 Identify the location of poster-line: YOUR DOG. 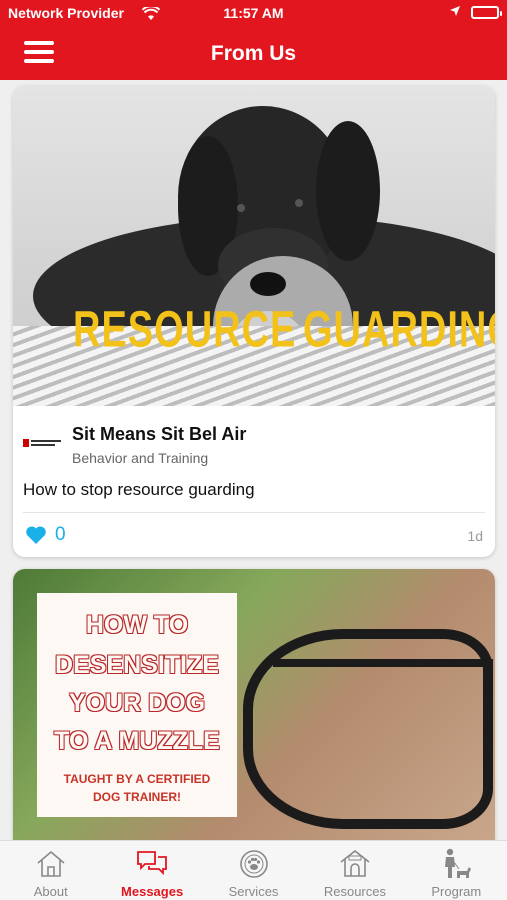
(137, 703).